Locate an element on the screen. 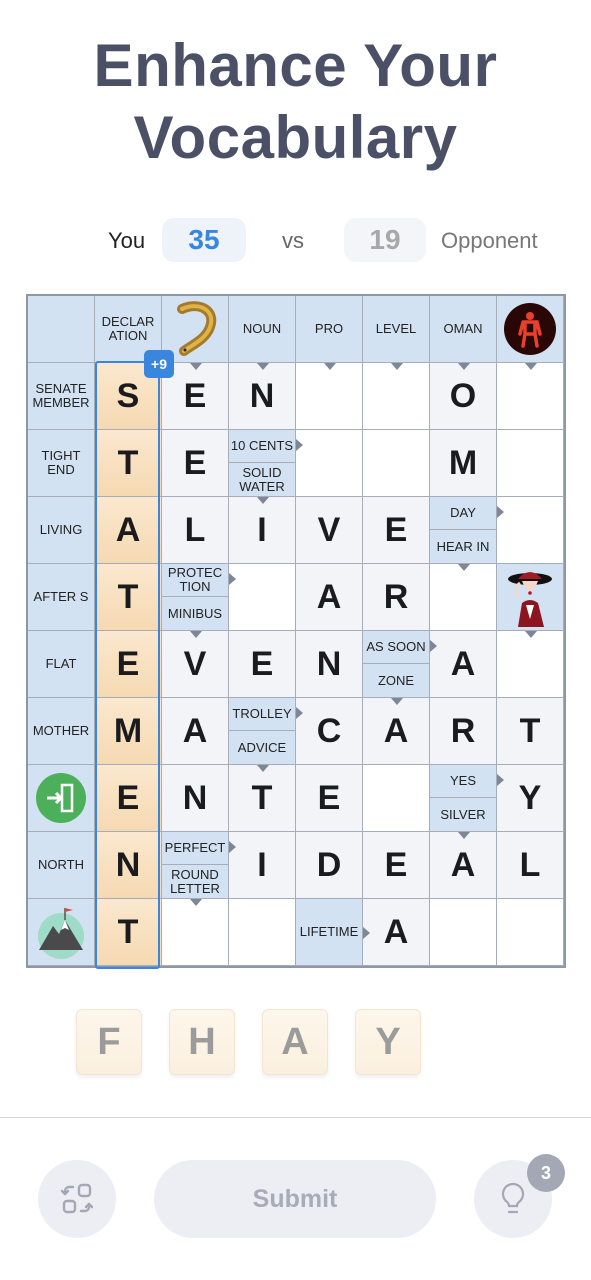 This screenshot has width=591, height=1280. shuffle-icon is located at coordinates (77, 1198).